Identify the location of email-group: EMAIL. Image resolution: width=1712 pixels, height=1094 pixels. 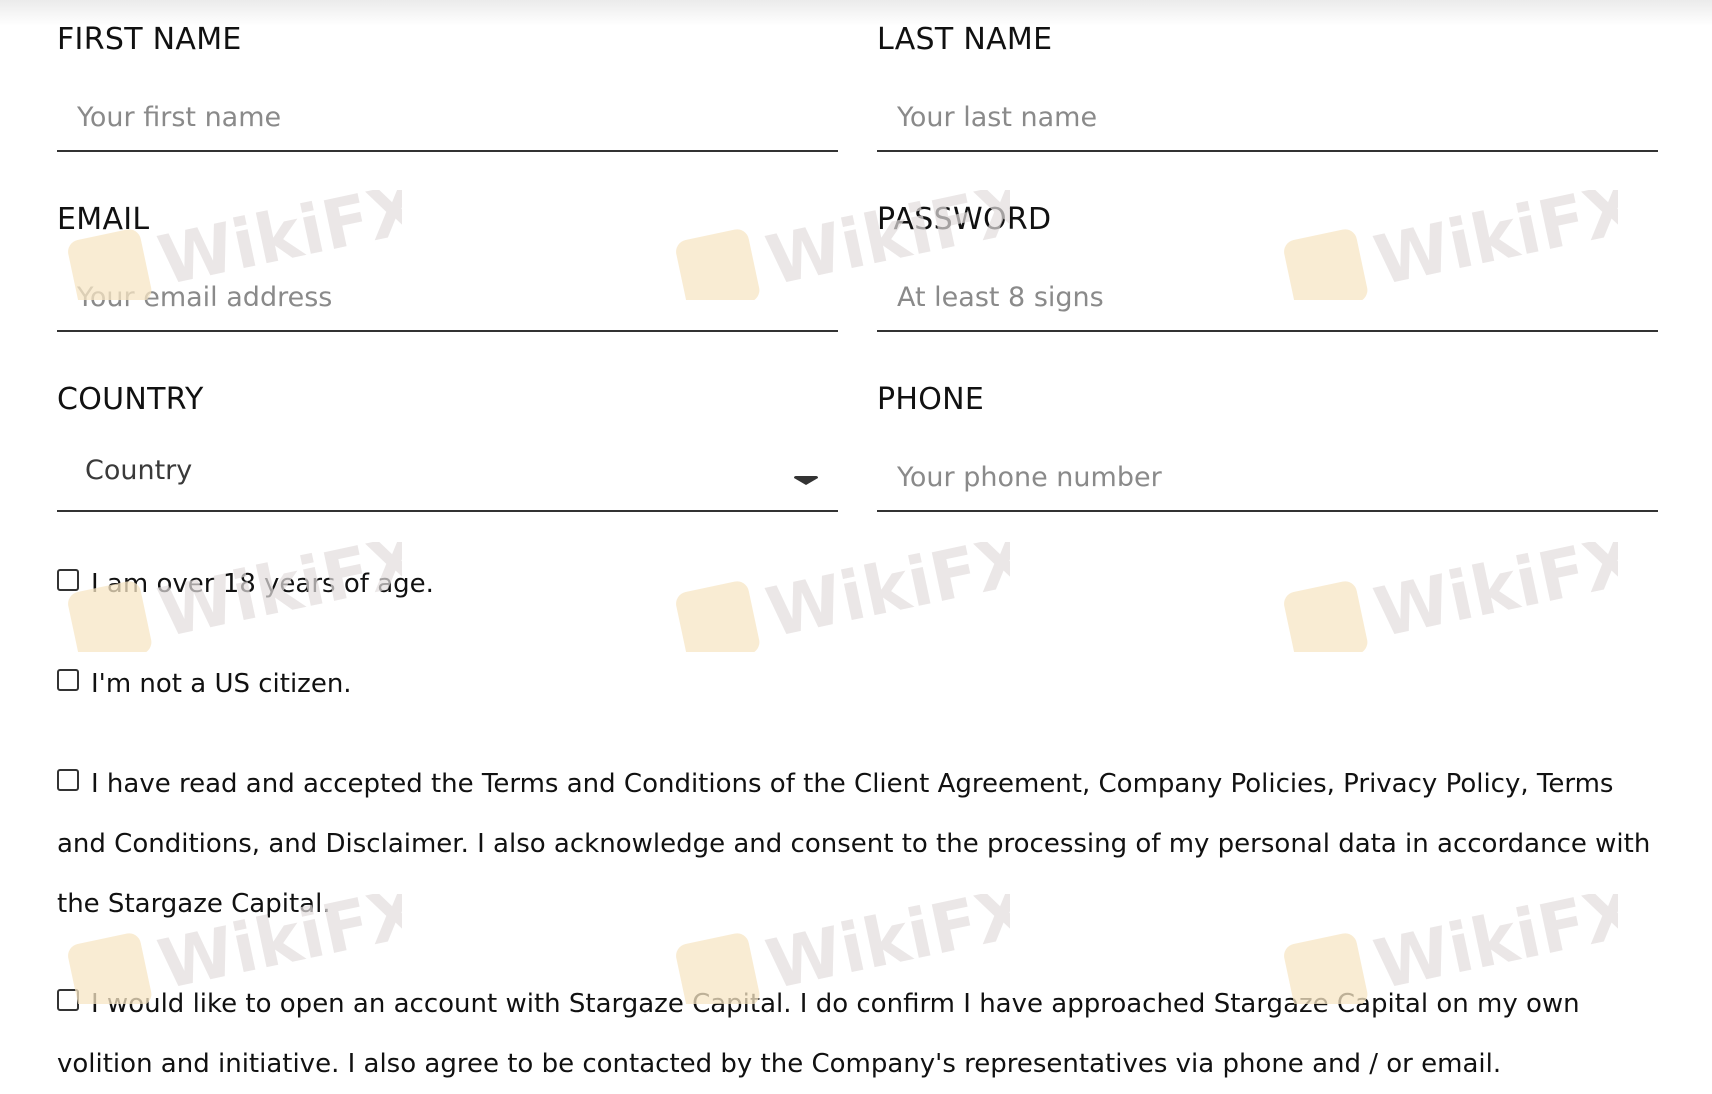
(447, 256).